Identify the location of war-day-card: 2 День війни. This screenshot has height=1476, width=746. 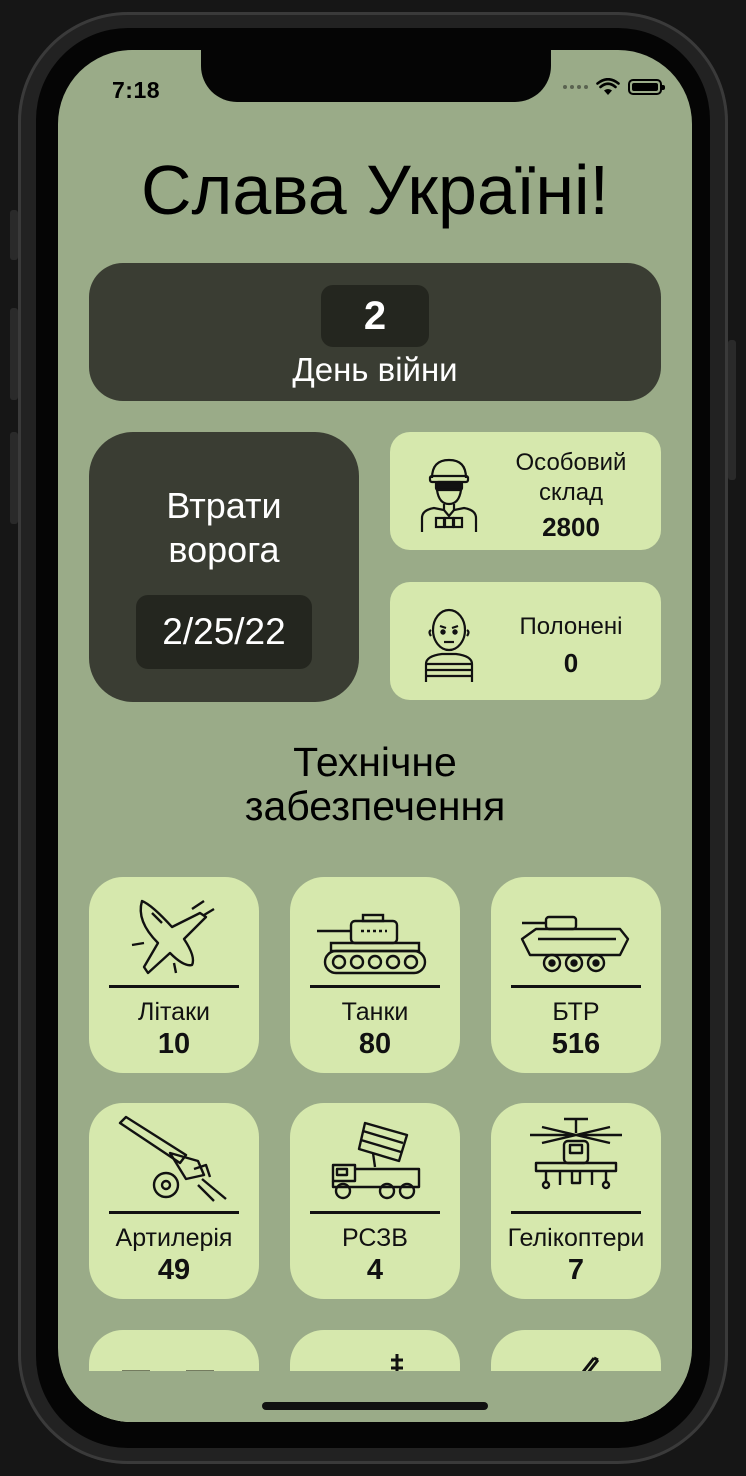
(375, 332).